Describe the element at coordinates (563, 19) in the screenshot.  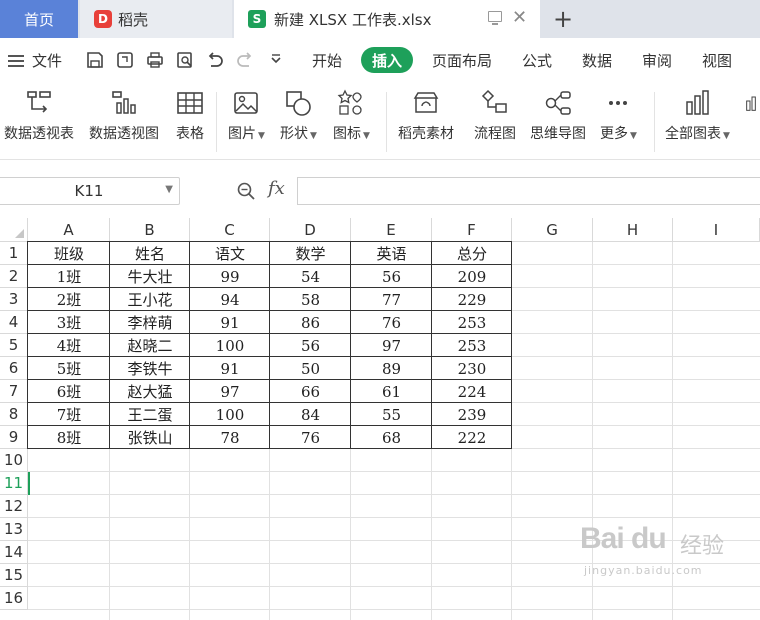
I see `new-tab-button: +` at that location.